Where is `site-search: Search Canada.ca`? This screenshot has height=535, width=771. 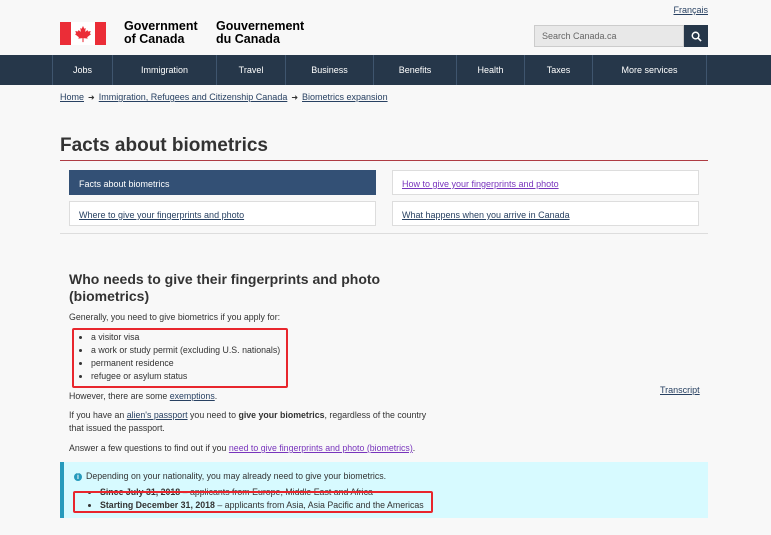 site-search: Search Canada.ca is located at coordinates (621, 36).